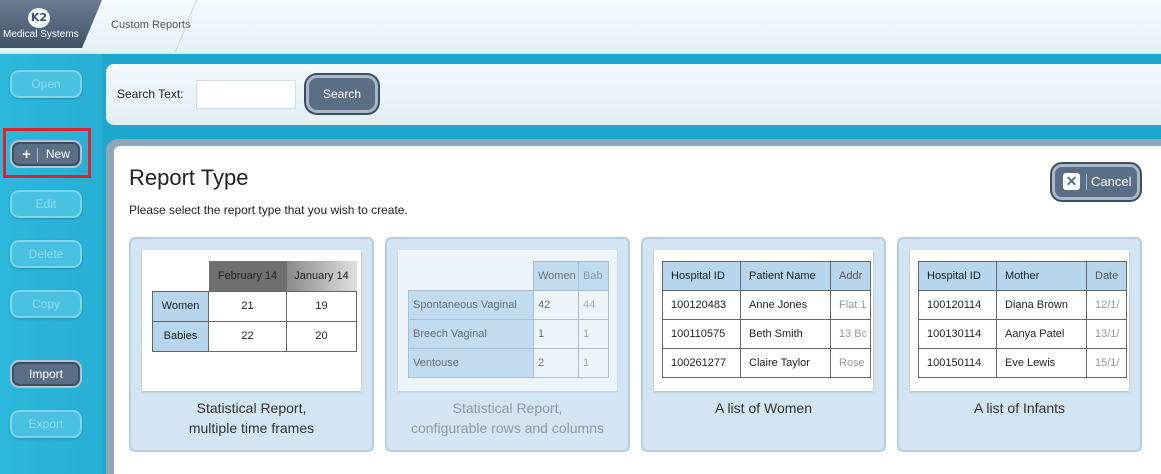 Image resolution: width=1161 pixels, height=474 pixels. What do you see at coordinates (1071, 181) in the screenshot?
I see `close-icon: ✕` at bounding box center [1071, 181].